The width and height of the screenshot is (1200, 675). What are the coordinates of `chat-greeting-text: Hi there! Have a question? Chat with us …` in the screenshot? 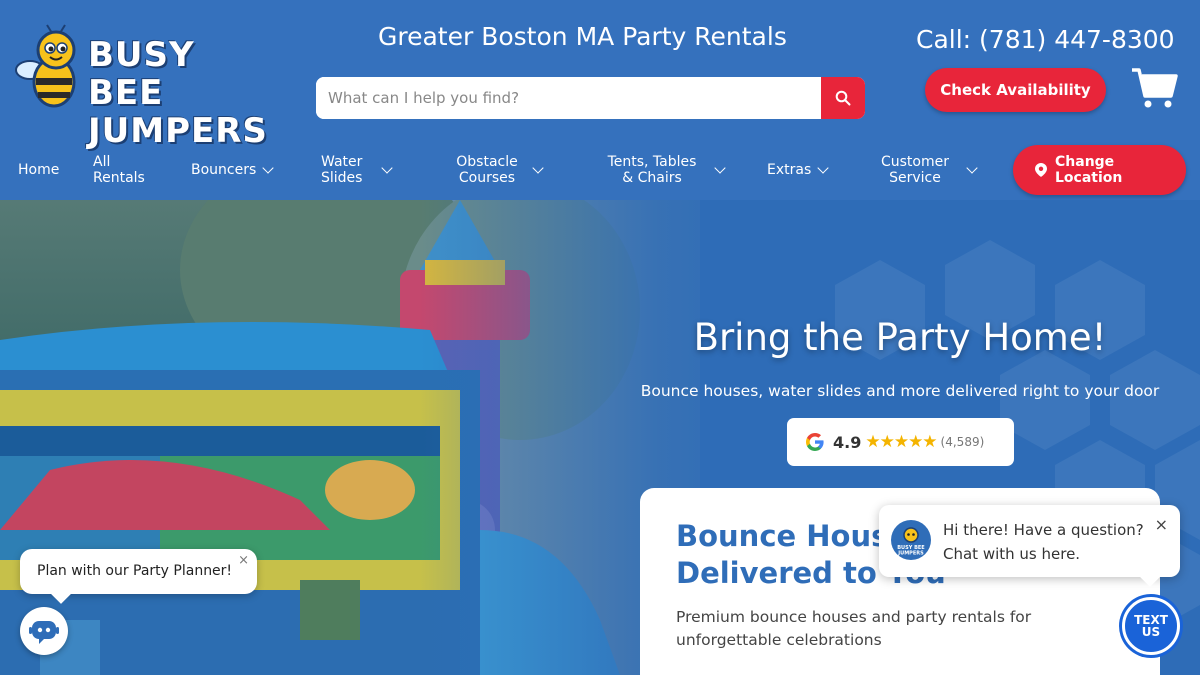 It's located at (1043, 542).